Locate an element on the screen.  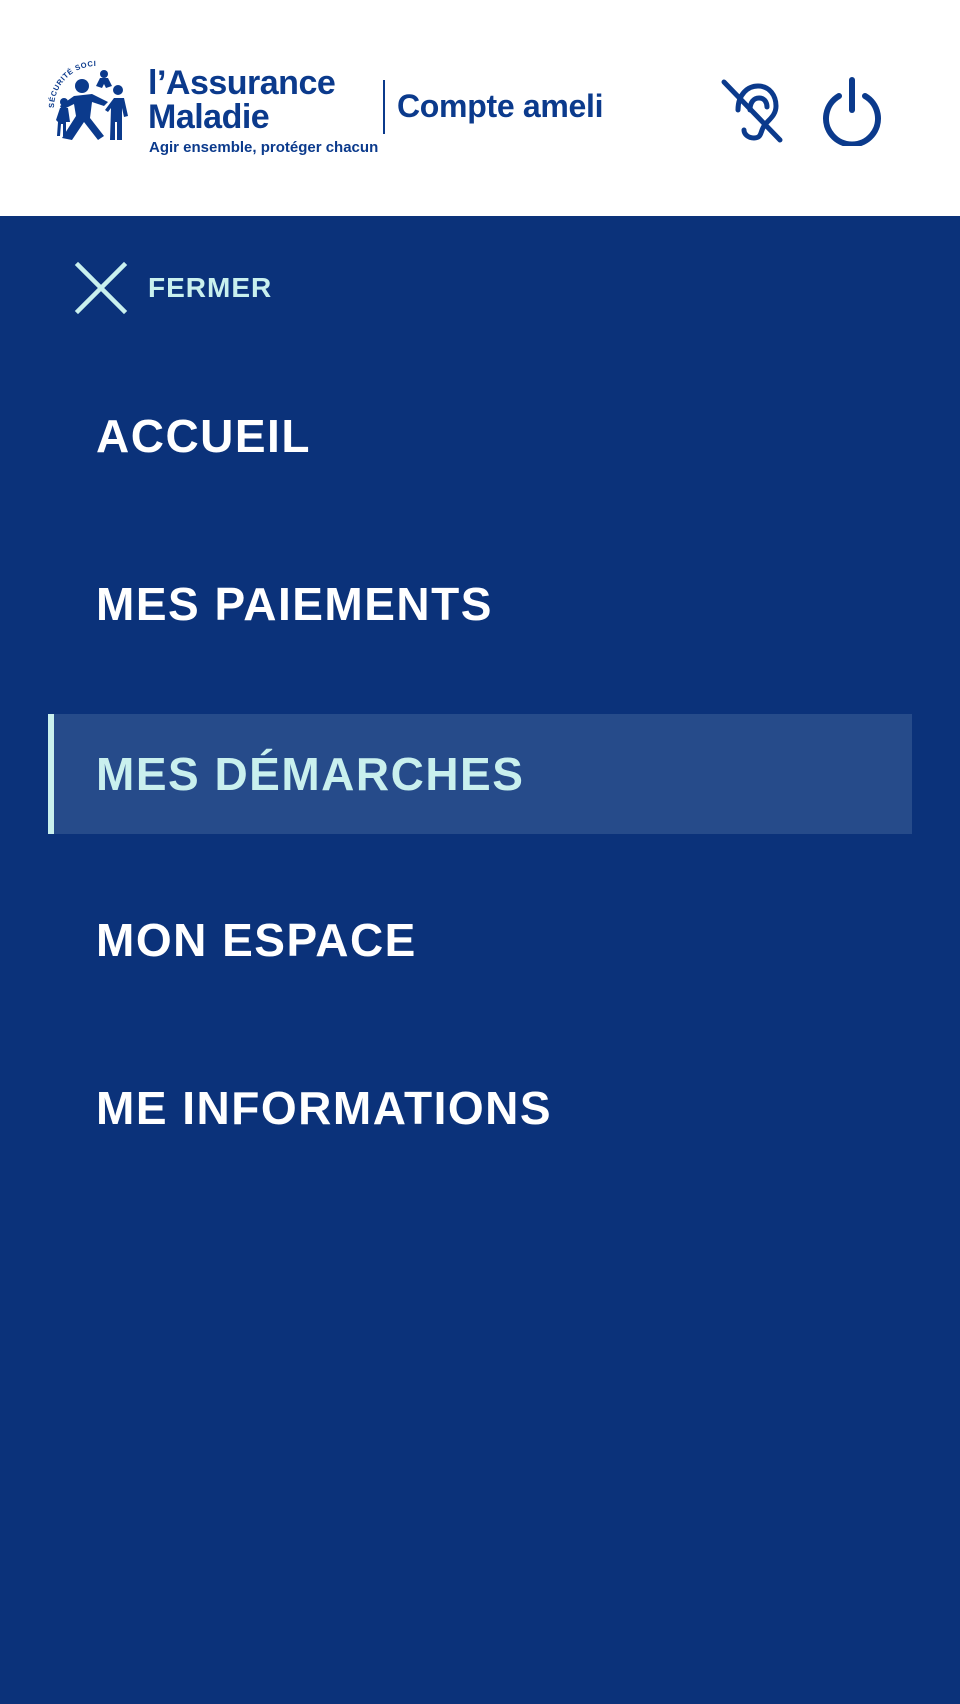
hearing-impaired-icon is located at coordinates (752, 111).